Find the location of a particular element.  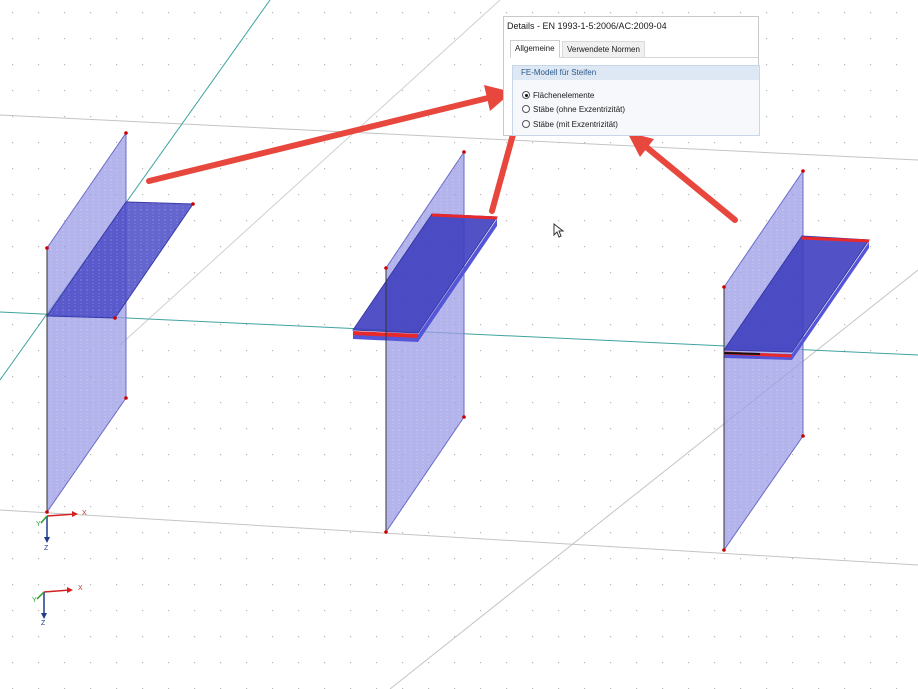

global-x-axis-label: X is located at coordinates (80, 588).